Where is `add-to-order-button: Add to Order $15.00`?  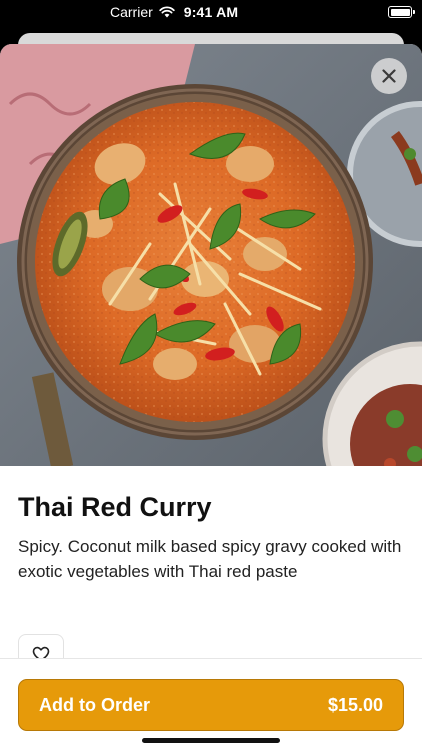
add-to-order-button: Add to Order $15.00 is located at coordinates (211, 705).